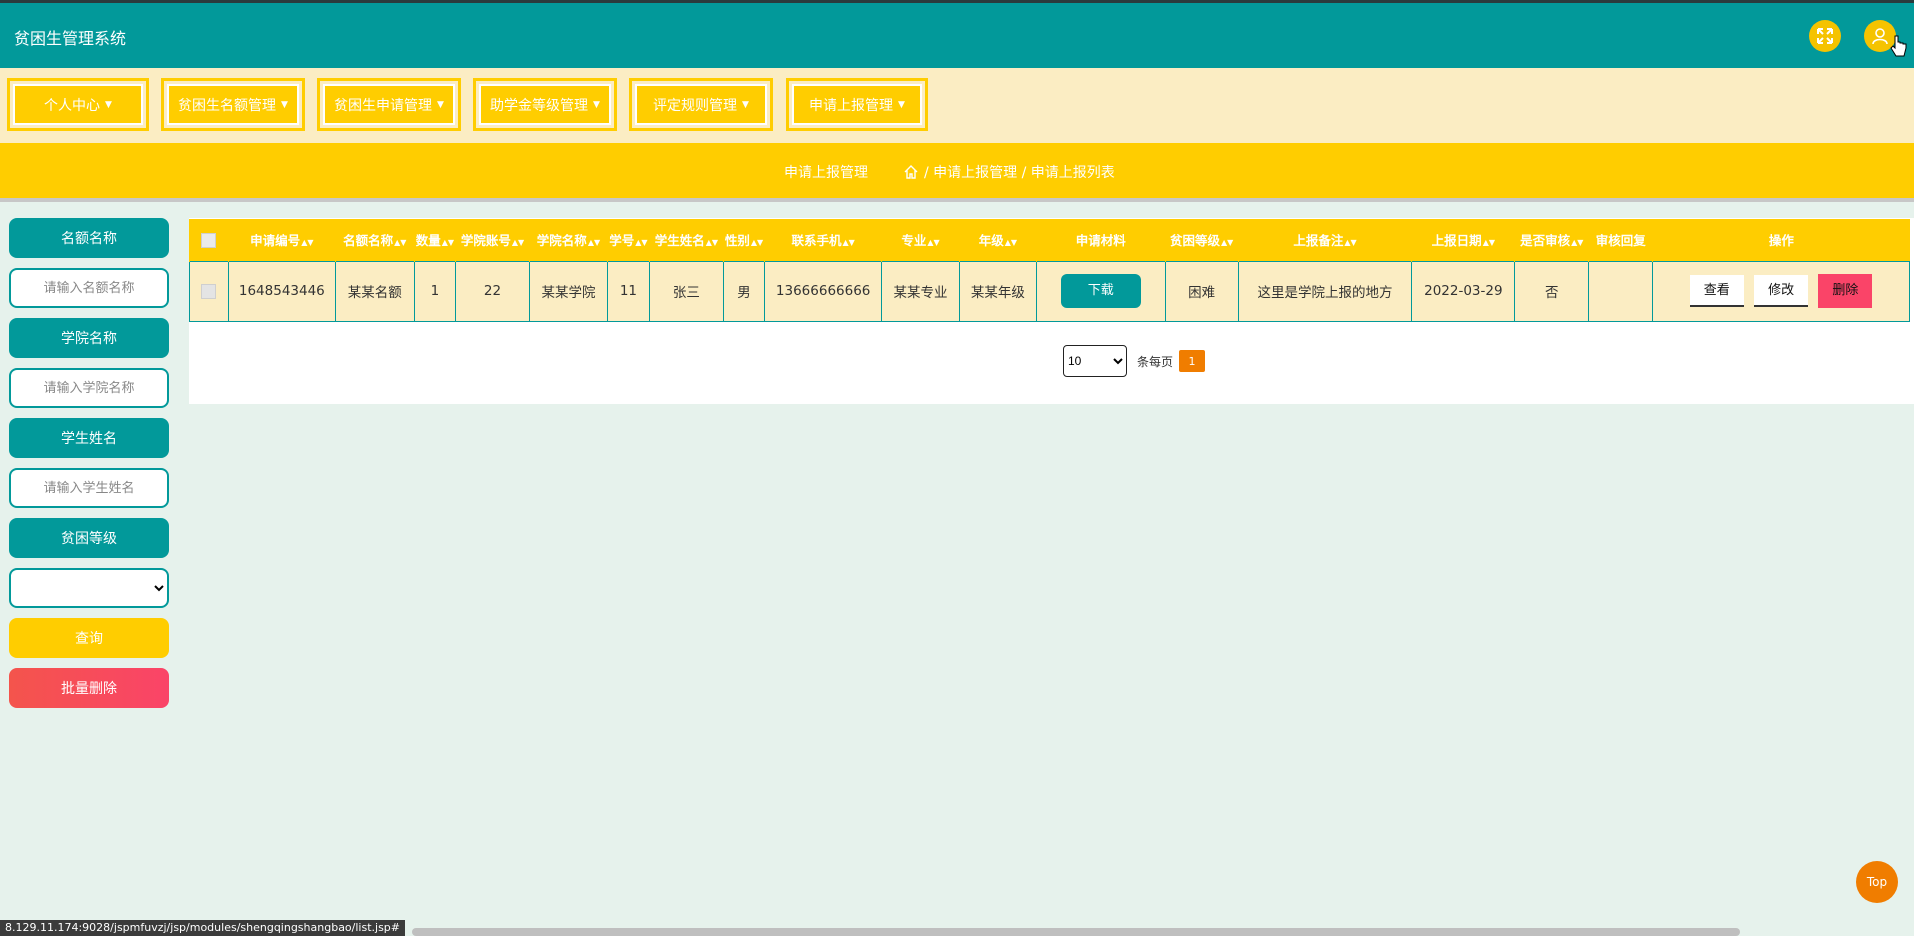  Describe the element at coordinates (281, 240) in the screenshot. I see `column-header: 申请编号▲▼` at that location.